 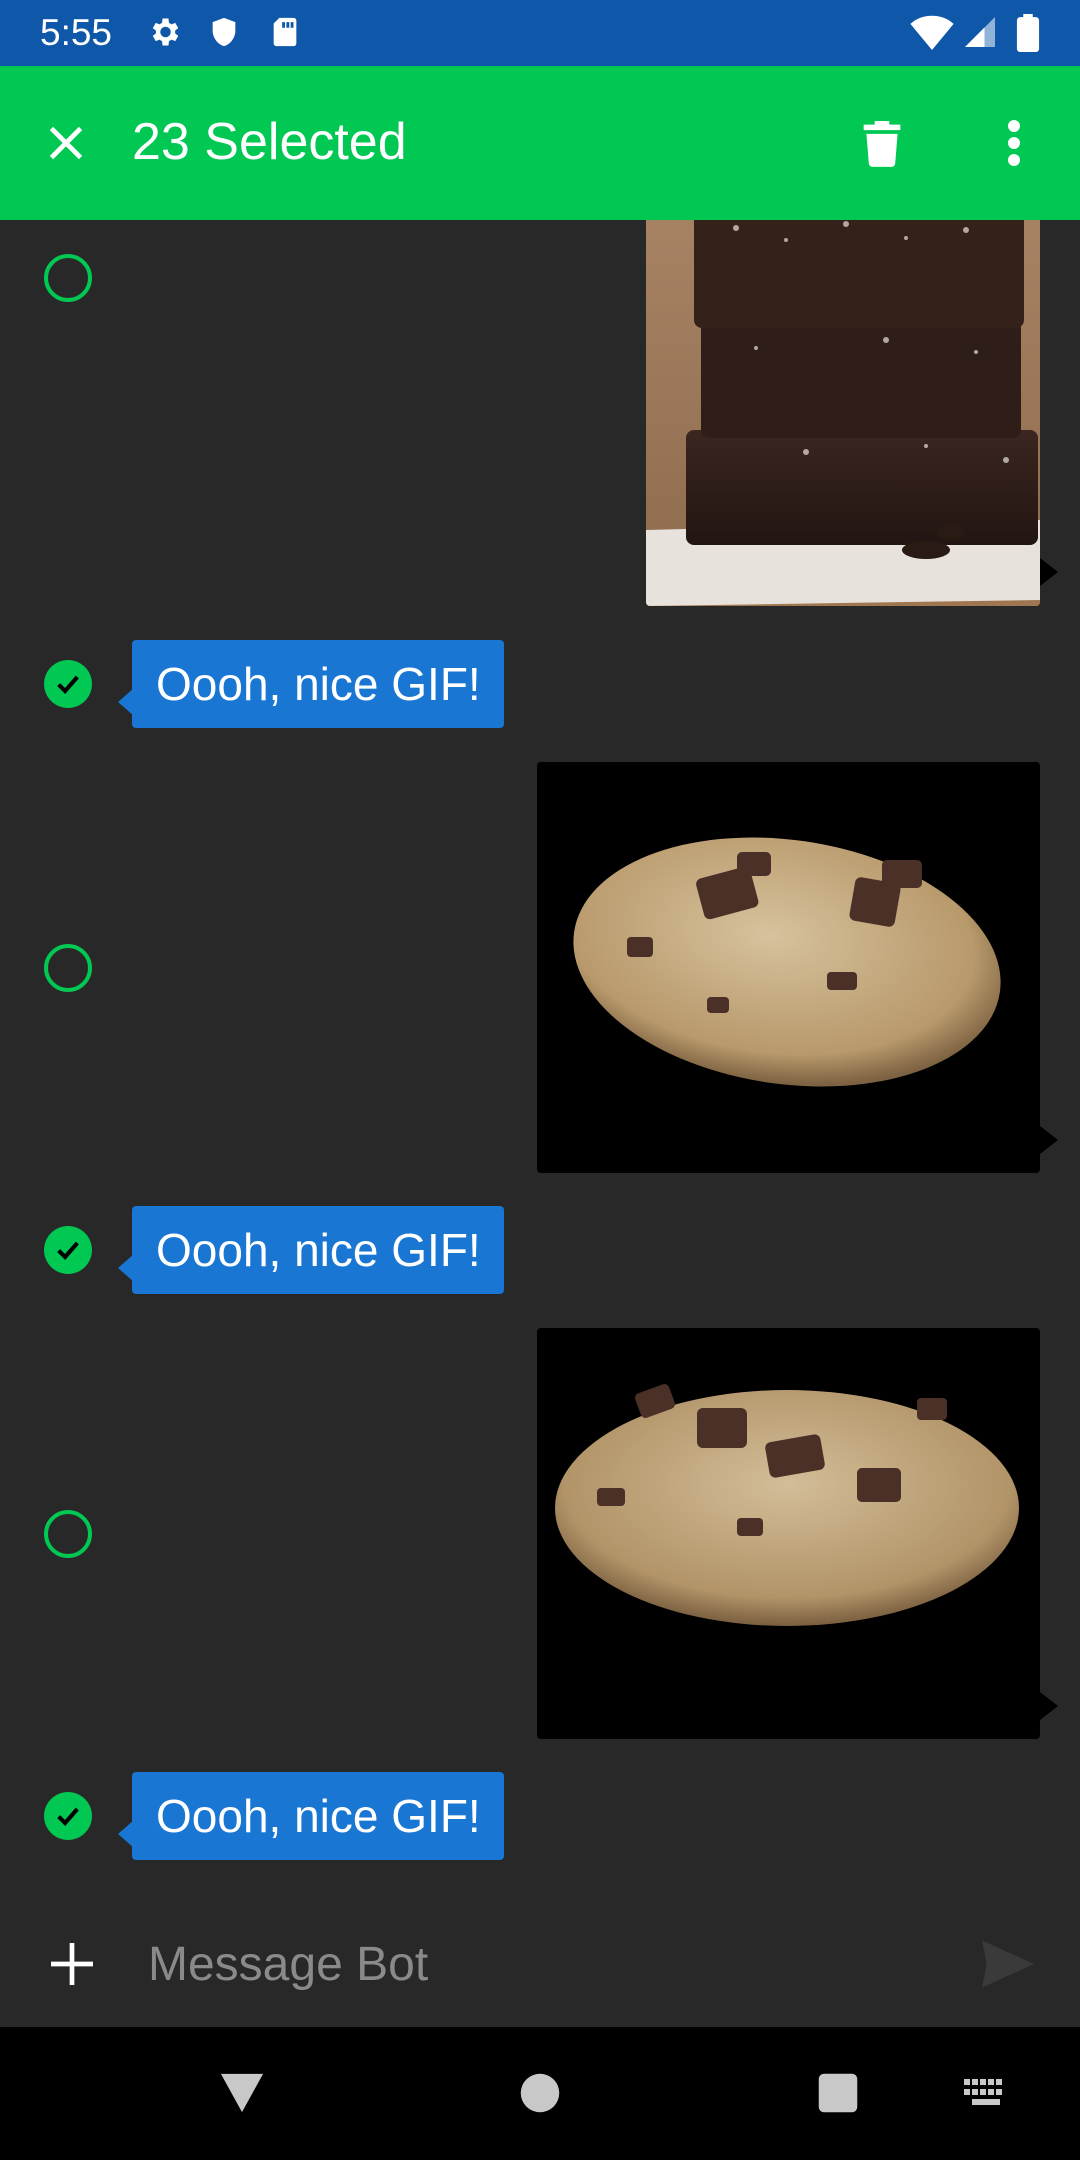 What do you see at coordinates (269, 142) in the screenshot?
I see `selection-count-title: 23 Selected` at bounding box center [269, 142].